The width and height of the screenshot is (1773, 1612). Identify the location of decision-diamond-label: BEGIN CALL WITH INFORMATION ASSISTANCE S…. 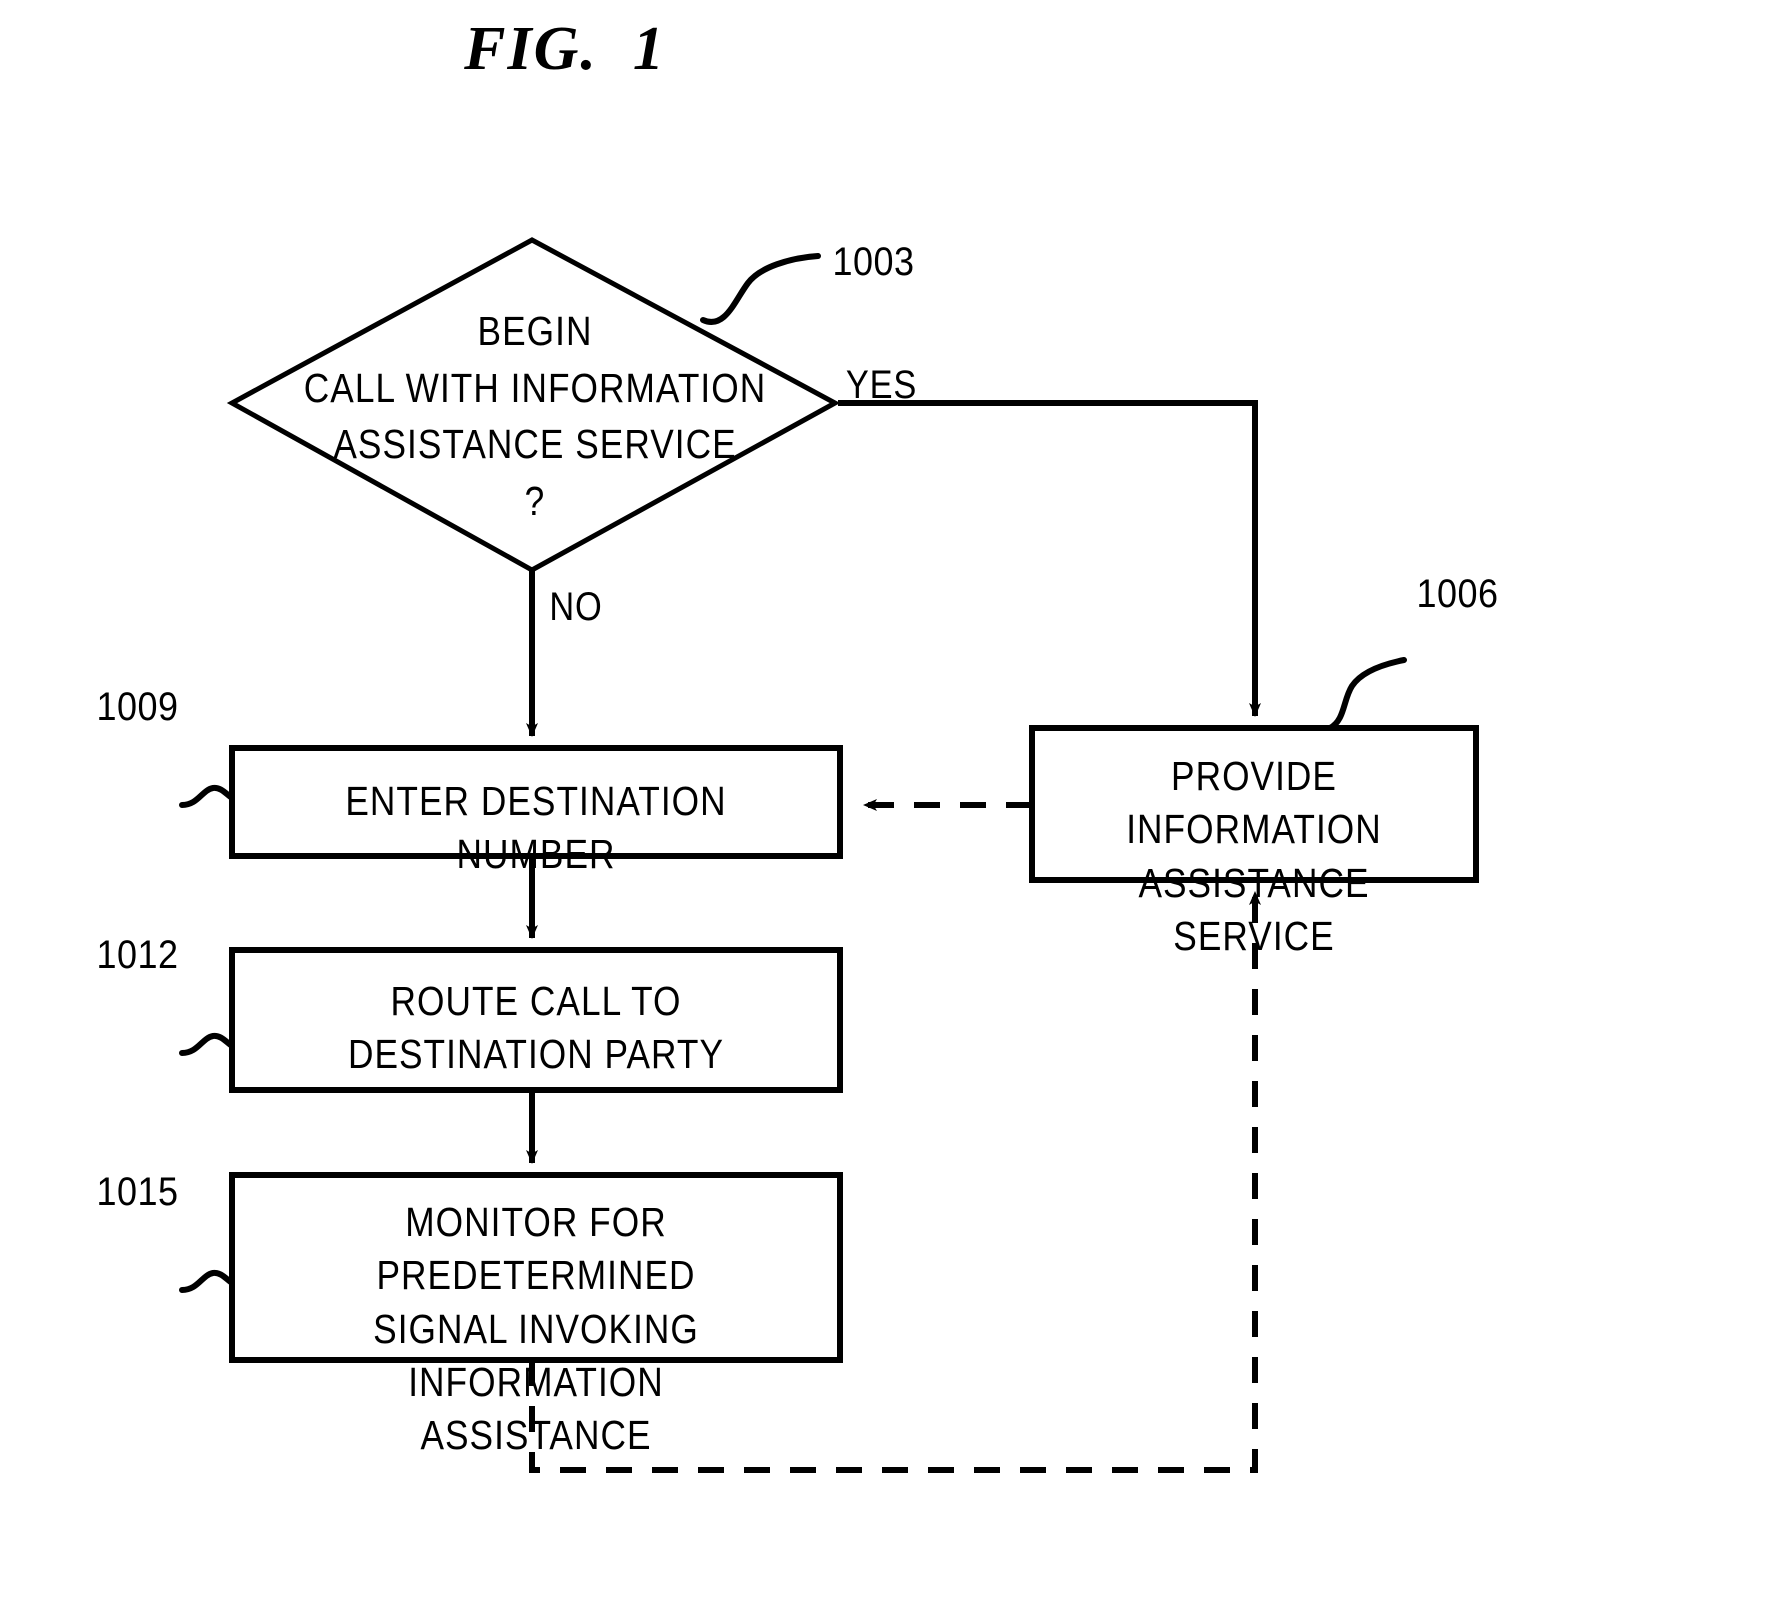
(535, 416).